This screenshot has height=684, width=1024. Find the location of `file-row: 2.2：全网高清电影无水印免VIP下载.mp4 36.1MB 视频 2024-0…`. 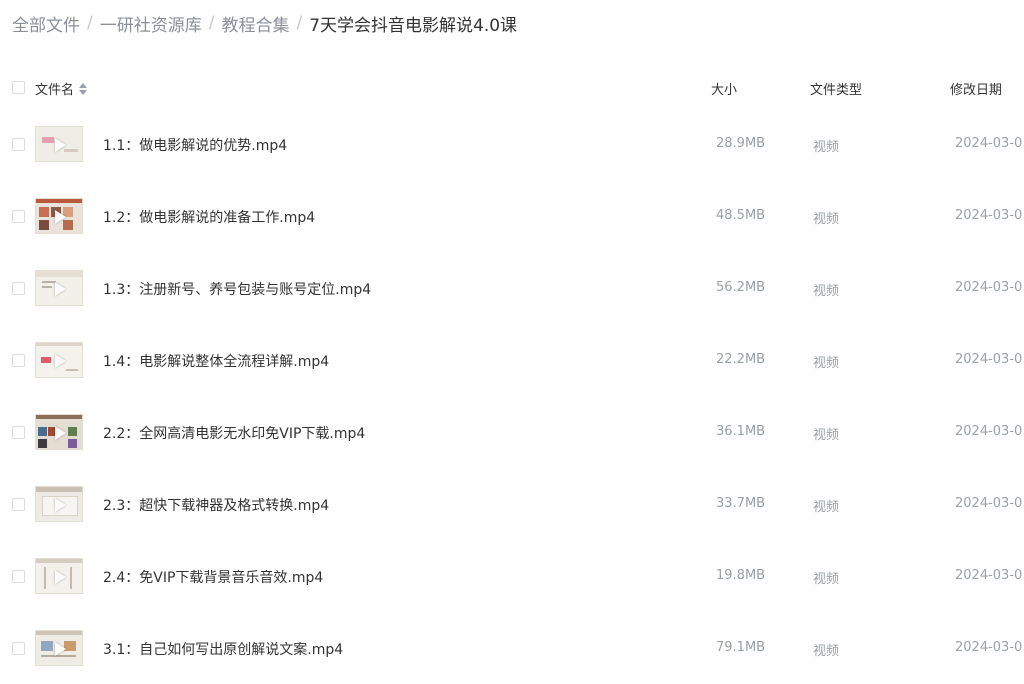

file-row: 2.2：全网高清电影无水印免VIP下载.mp4 36.1MB 视频 2024-0… is located at coordinates (512, 432).